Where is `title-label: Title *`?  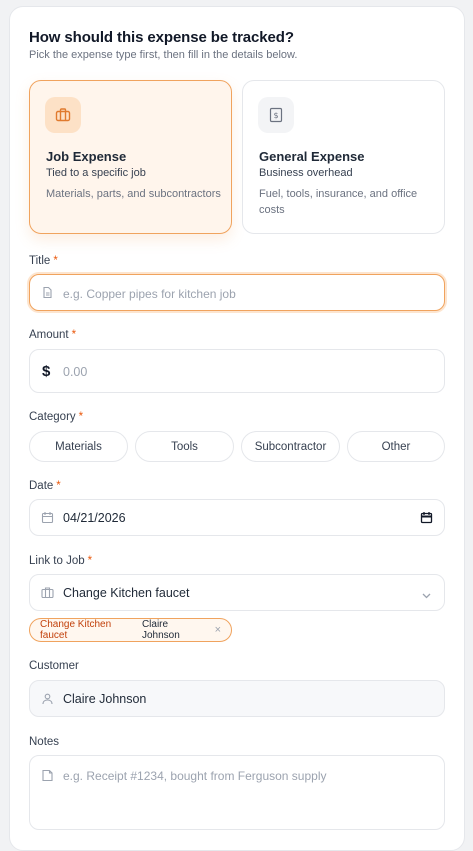
title-label: Title * is located at coordinates (43, 261).